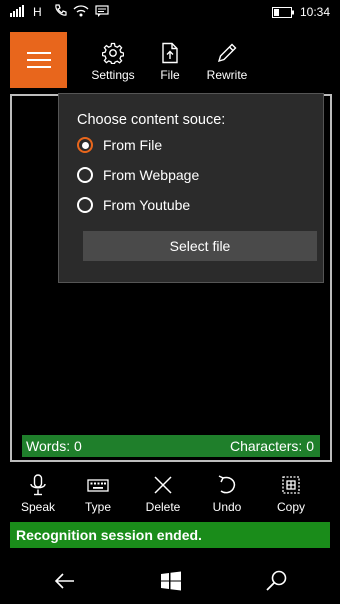 This screenshot has height=604, width=340. Describe the element at coordinates (98, 494) in the screenshot. I see `type-button: Type` at that location.